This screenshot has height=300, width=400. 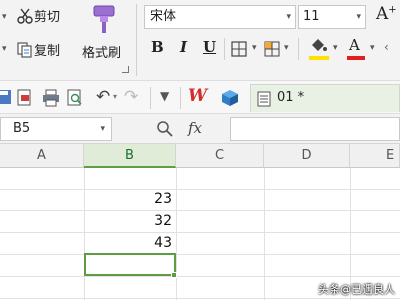 I want to click on print-icon, so click(x=51, y=98).